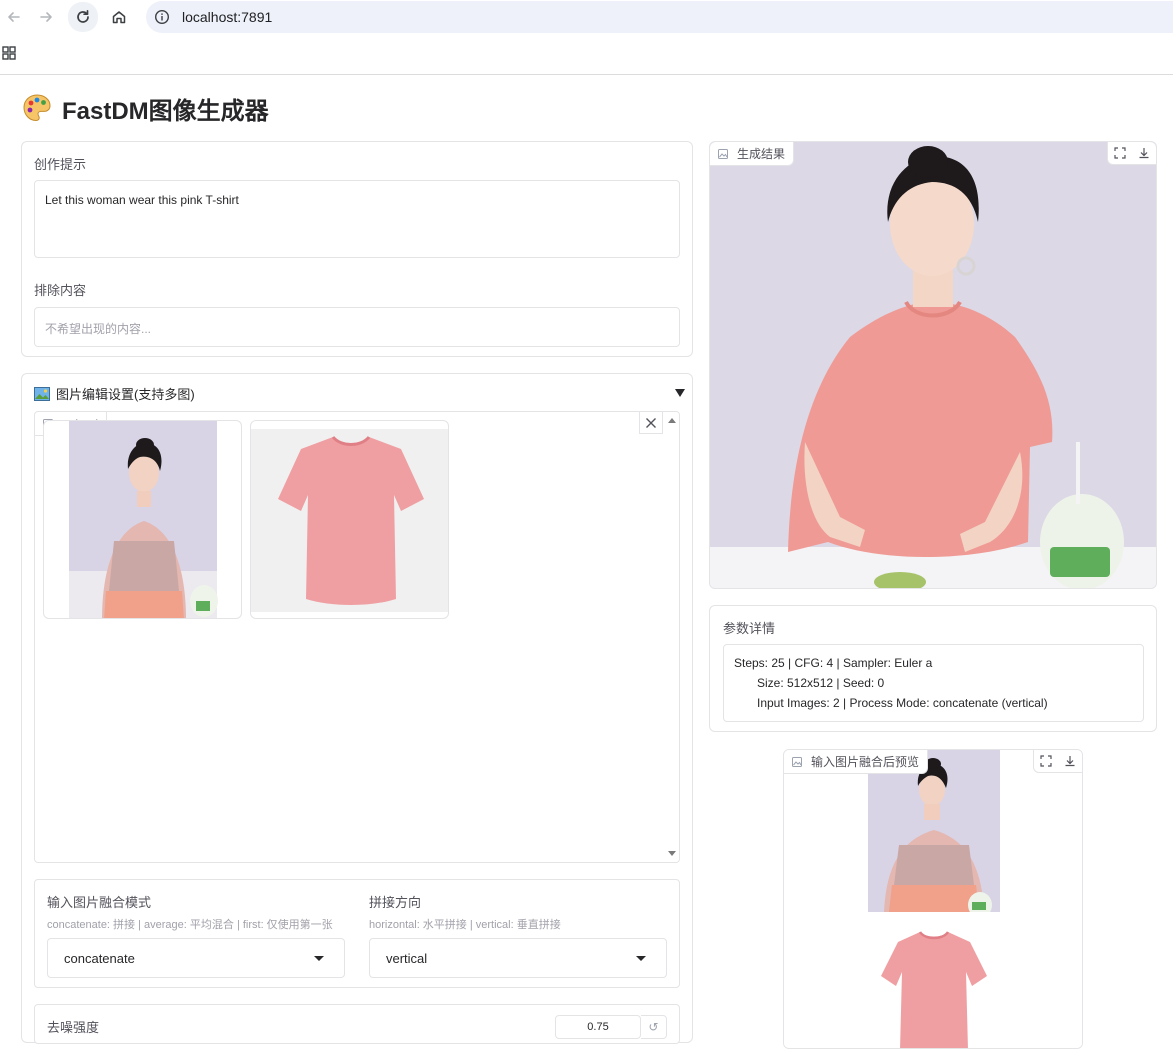 The width and height of the screenshot is (1173, 1049). I want to click on back-button, so click(14, 17).